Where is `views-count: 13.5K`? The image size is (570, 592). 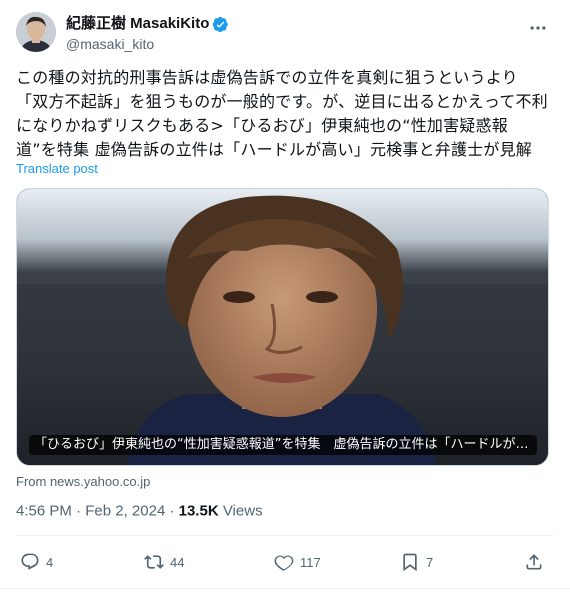
views-count: 13.5K is located at coordinates (199, 511).